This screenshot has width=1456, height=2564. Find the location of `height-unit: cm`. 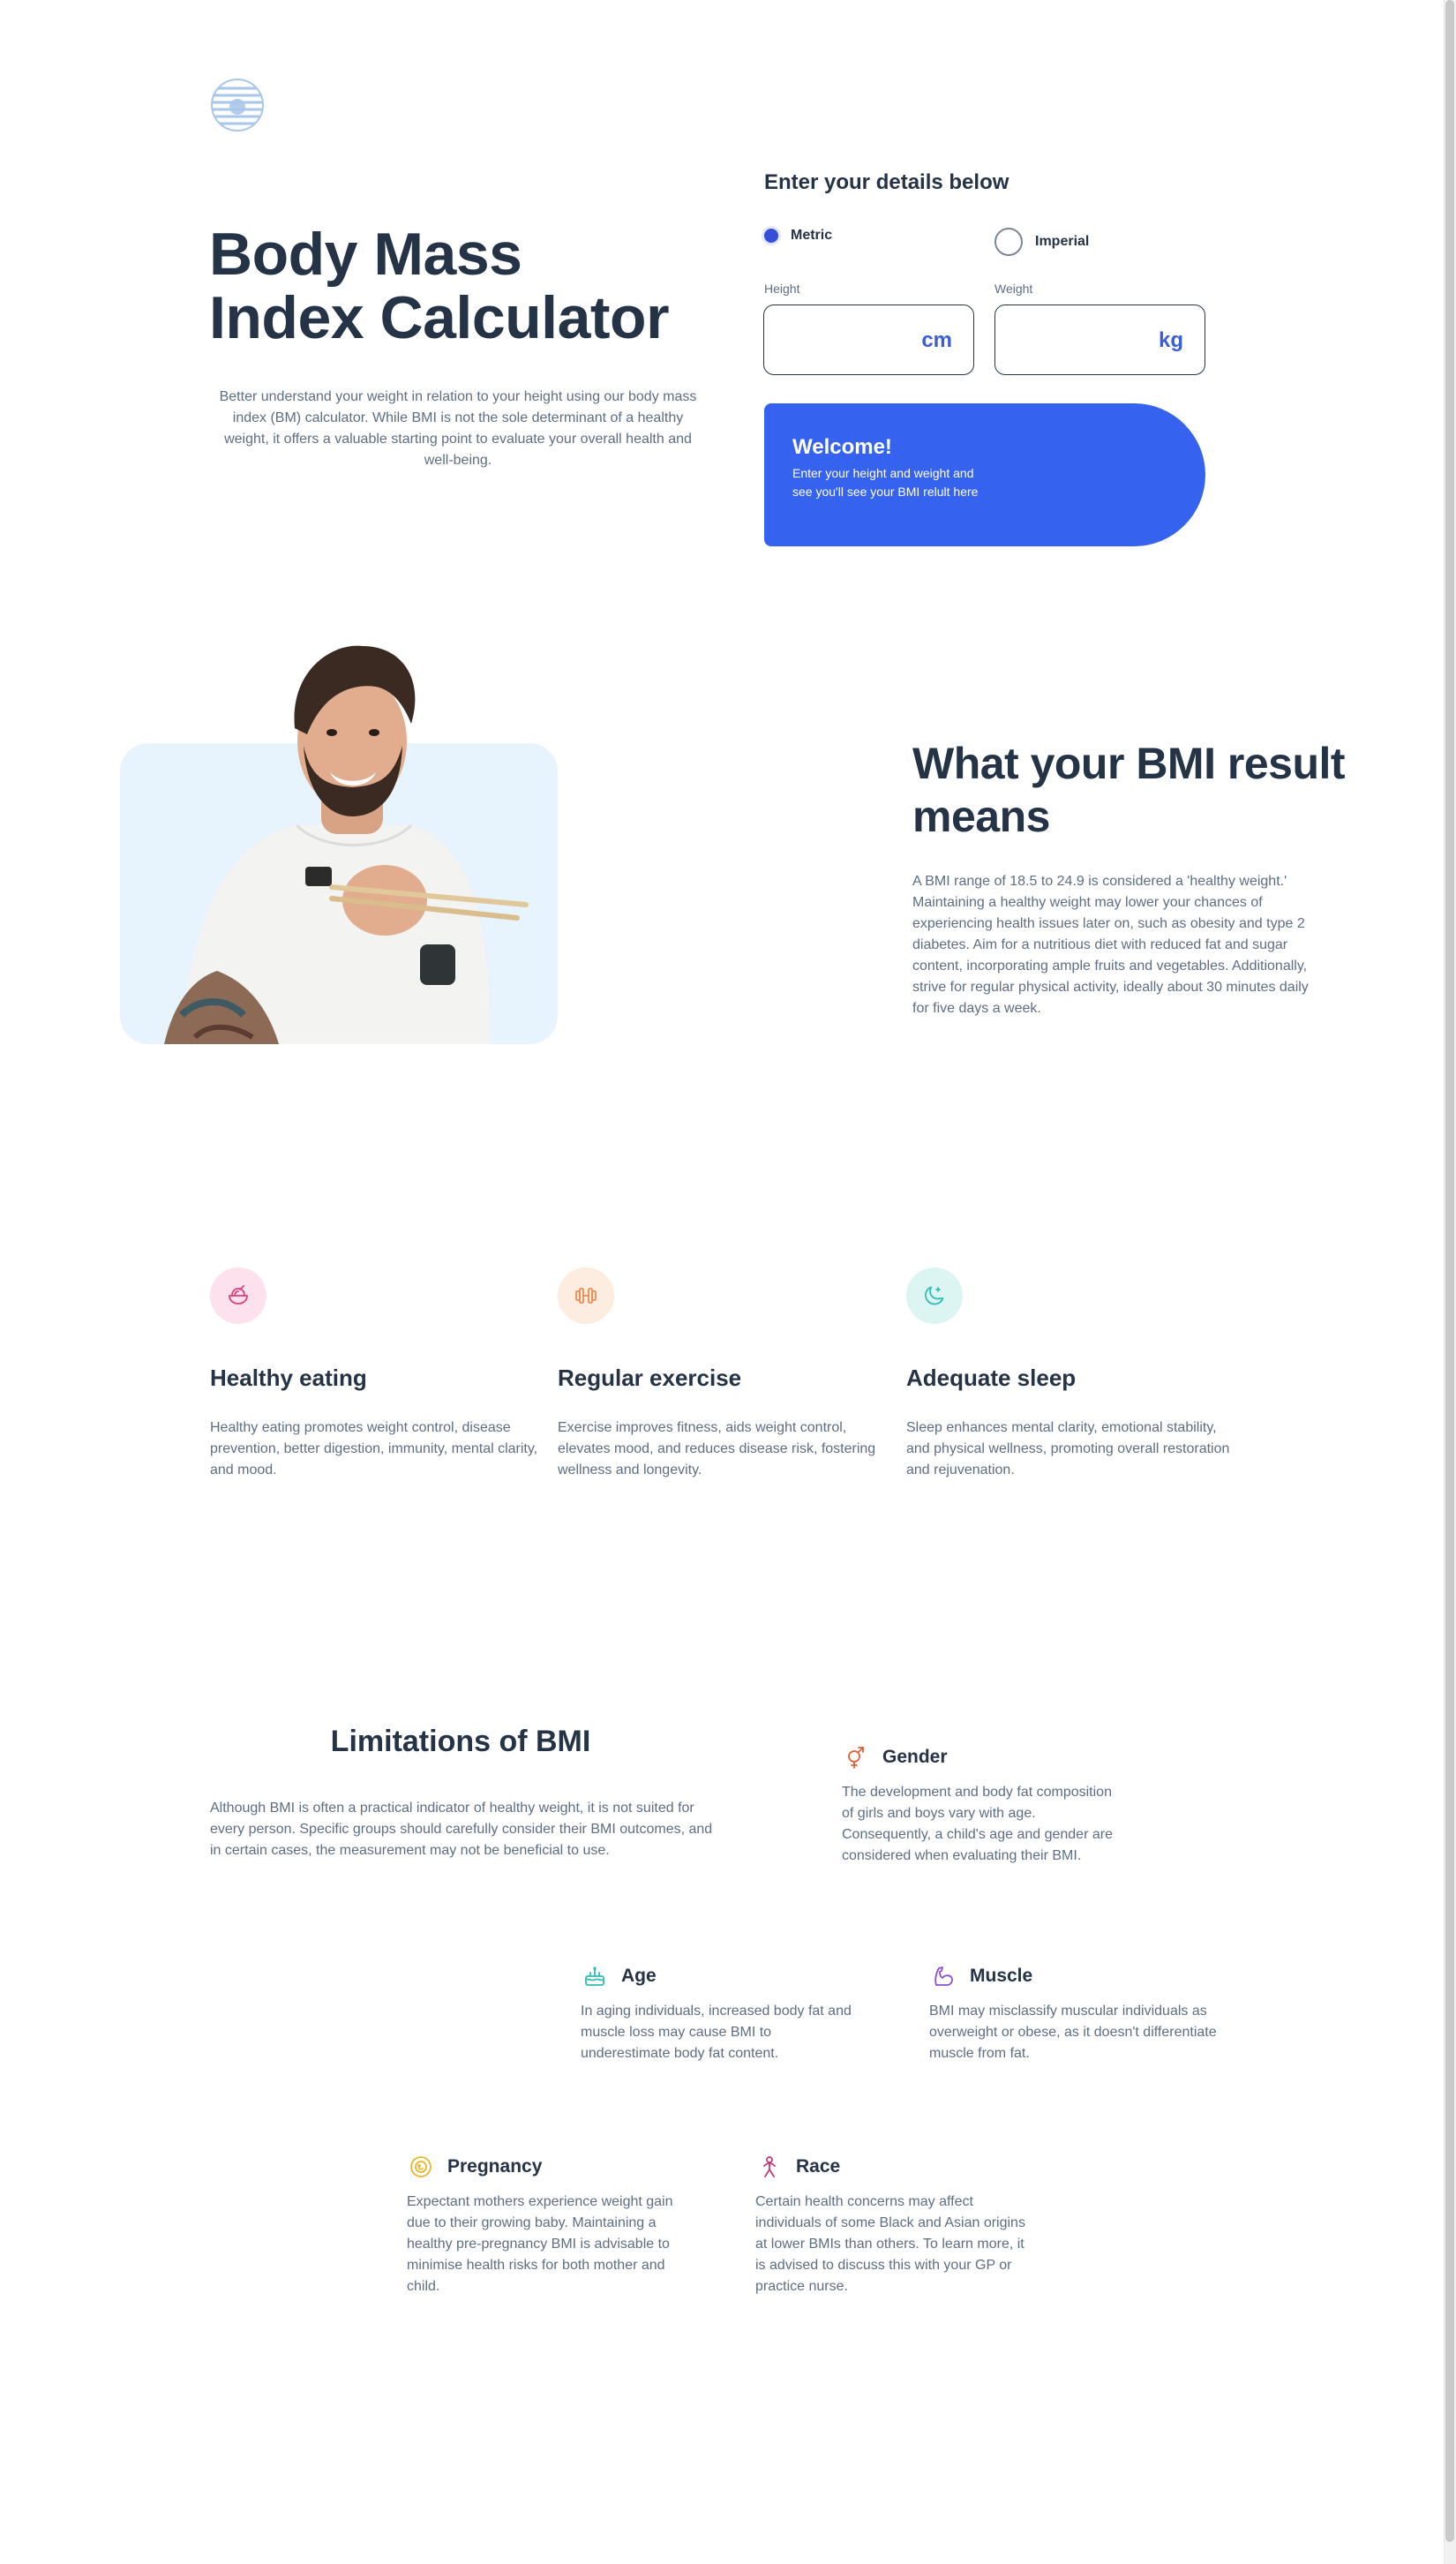

height-unit: cm is located at coordinates (936, 340).